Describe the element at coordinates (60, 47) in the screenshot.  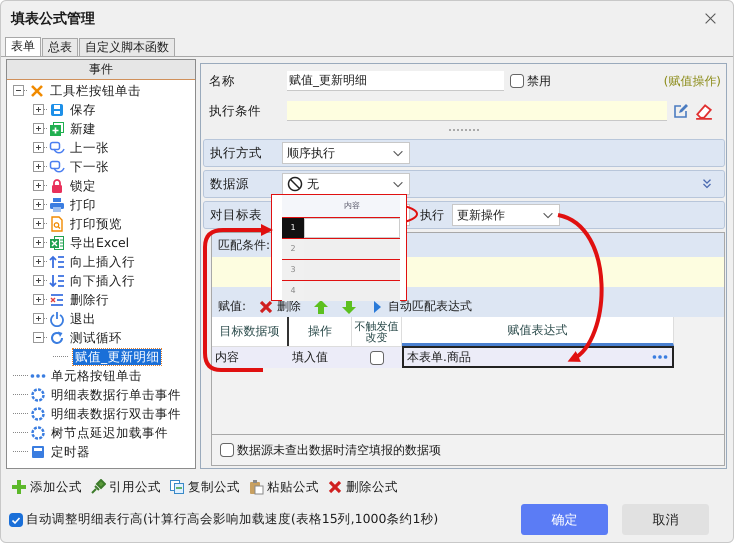
I see `tab: 总表` at that location.